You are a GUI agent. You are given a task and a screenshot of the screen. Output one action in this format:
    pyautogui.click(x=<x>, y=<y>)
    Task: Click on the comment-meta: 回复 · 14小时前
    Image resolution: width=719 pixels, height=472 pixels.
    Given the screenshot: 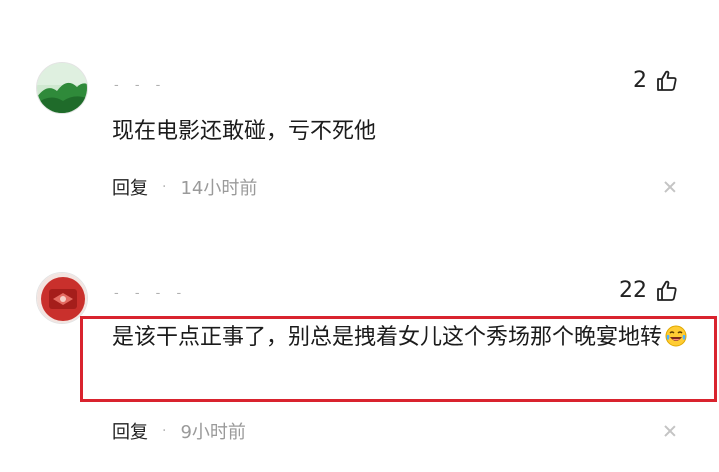 What is the action you would take?
    pyautogui.click(x=184, y=187)
    